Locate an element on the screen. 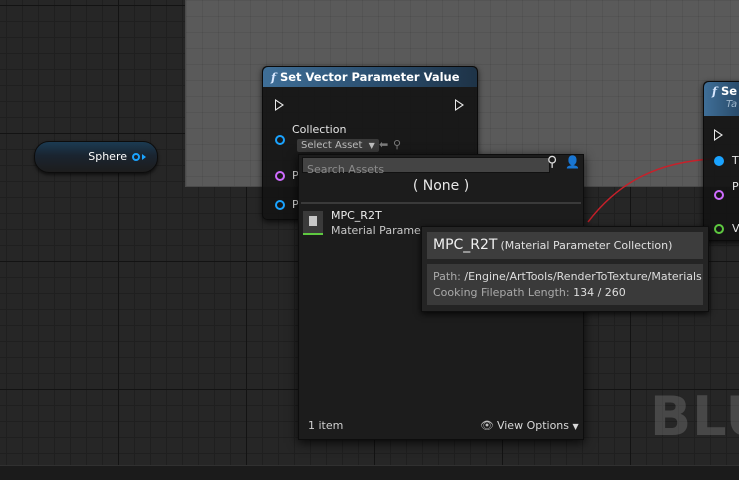 This screenshot has width=739, height=480. view-options-button: 👁 View Options ▼ is located at coordinates (529, 425).